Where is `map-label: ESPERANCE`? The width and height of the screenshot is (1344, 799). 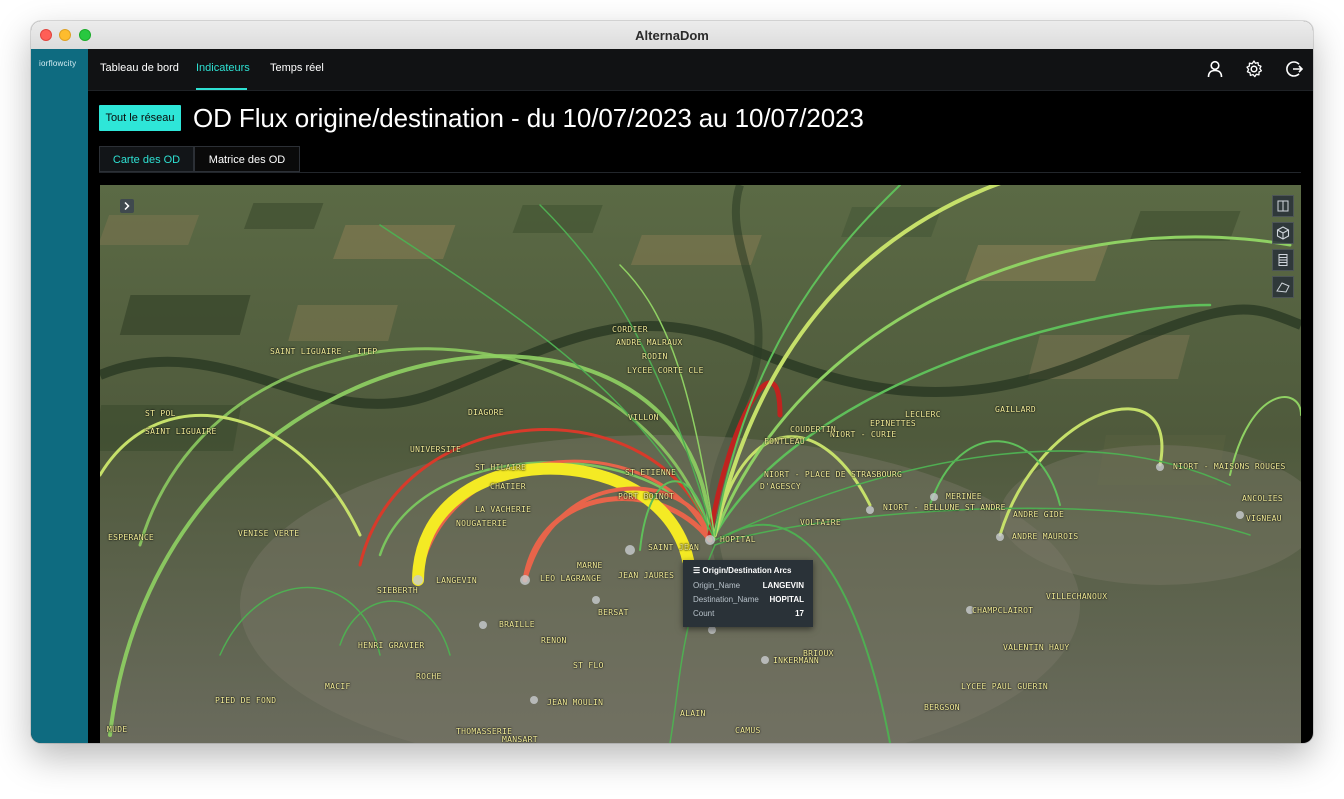 map-label: ESPERANCE is located at coordinates (131, 537).